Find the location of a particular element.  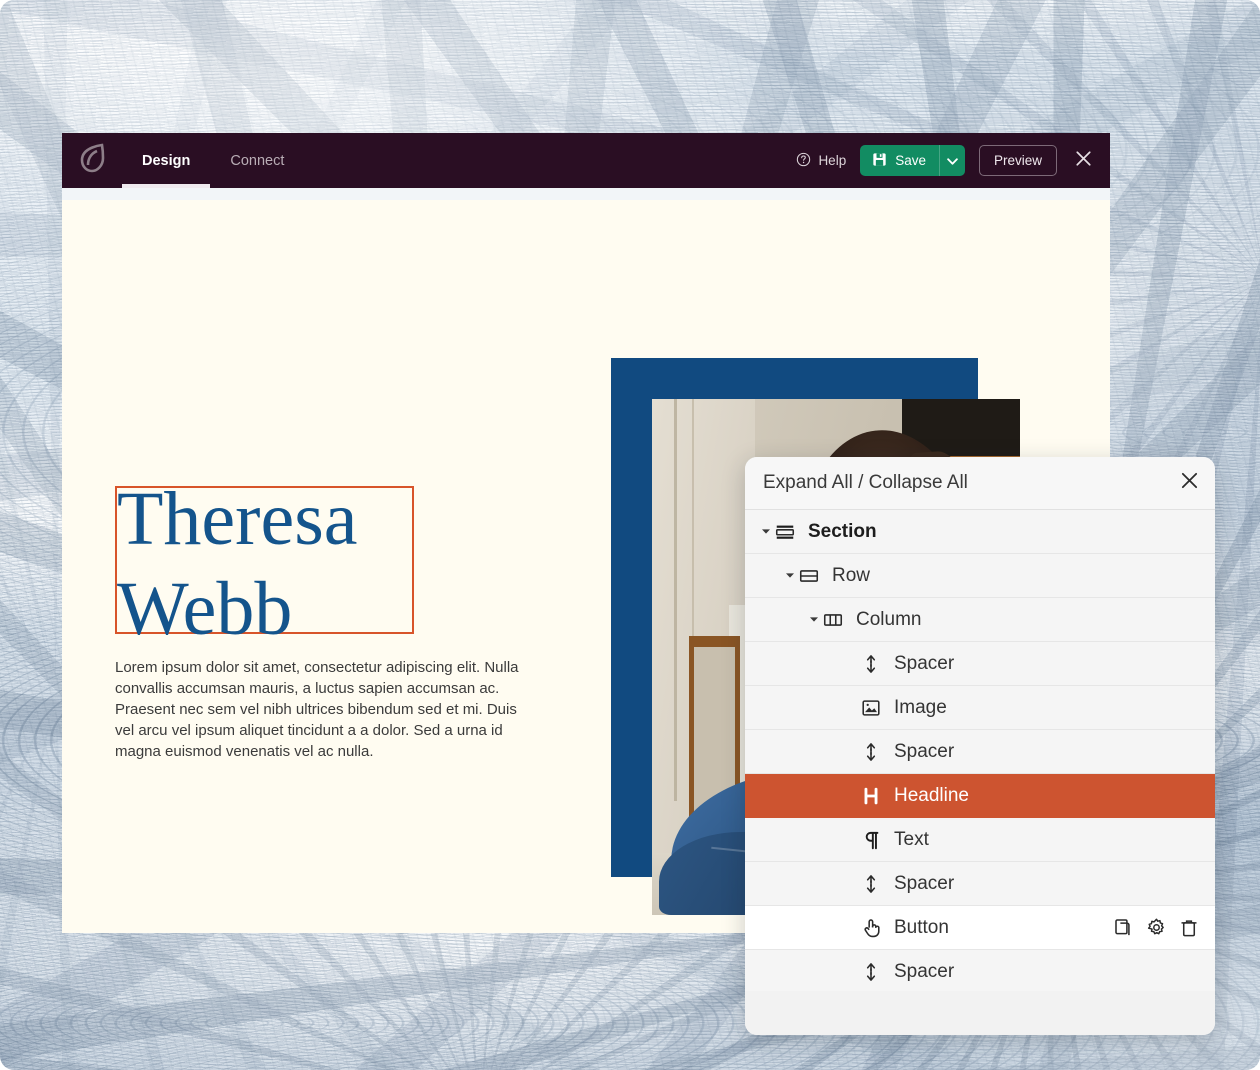

layer-label: Button is located at coordinates (921, 927).